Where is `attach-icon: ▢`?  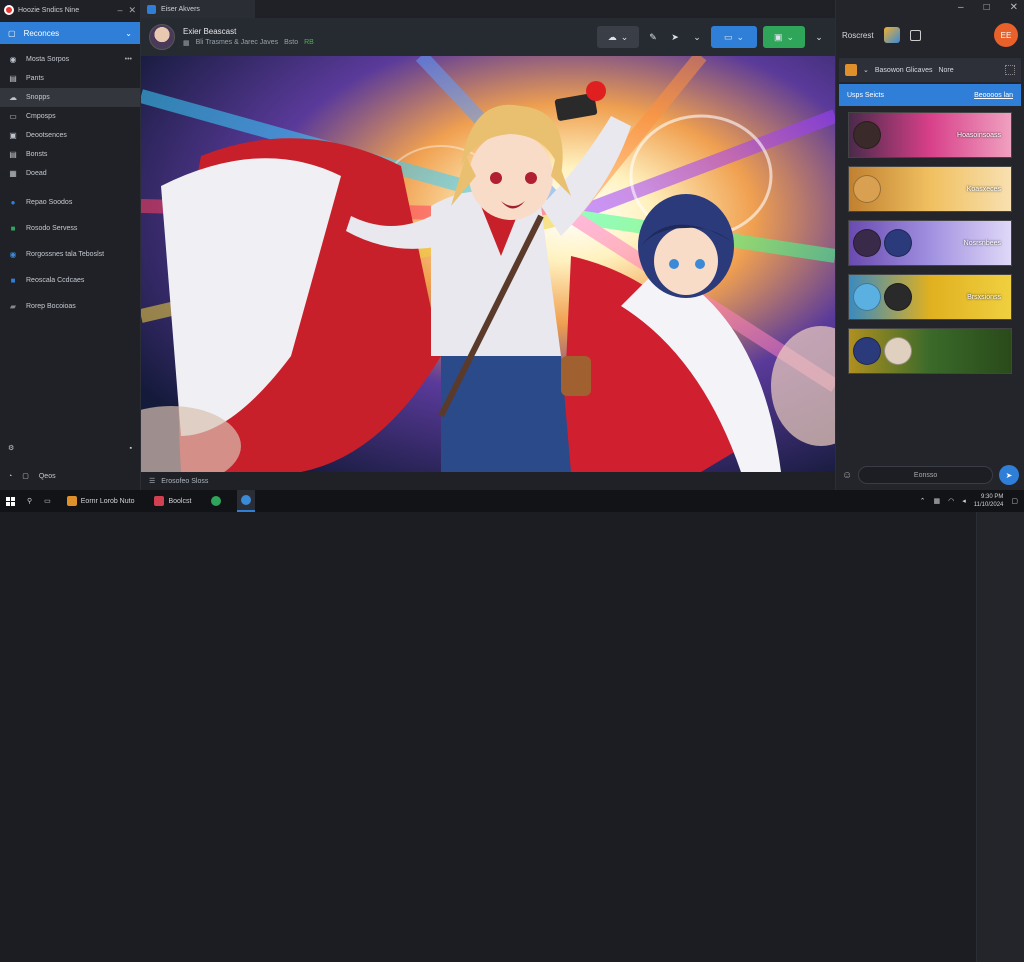 attach-icon: ▢ is located at coordinates (995, 717).